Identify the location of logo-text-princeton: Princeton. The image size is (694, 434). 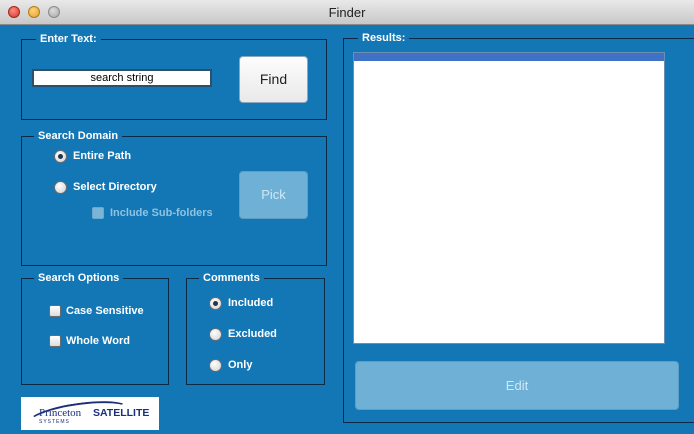
(60, 413).